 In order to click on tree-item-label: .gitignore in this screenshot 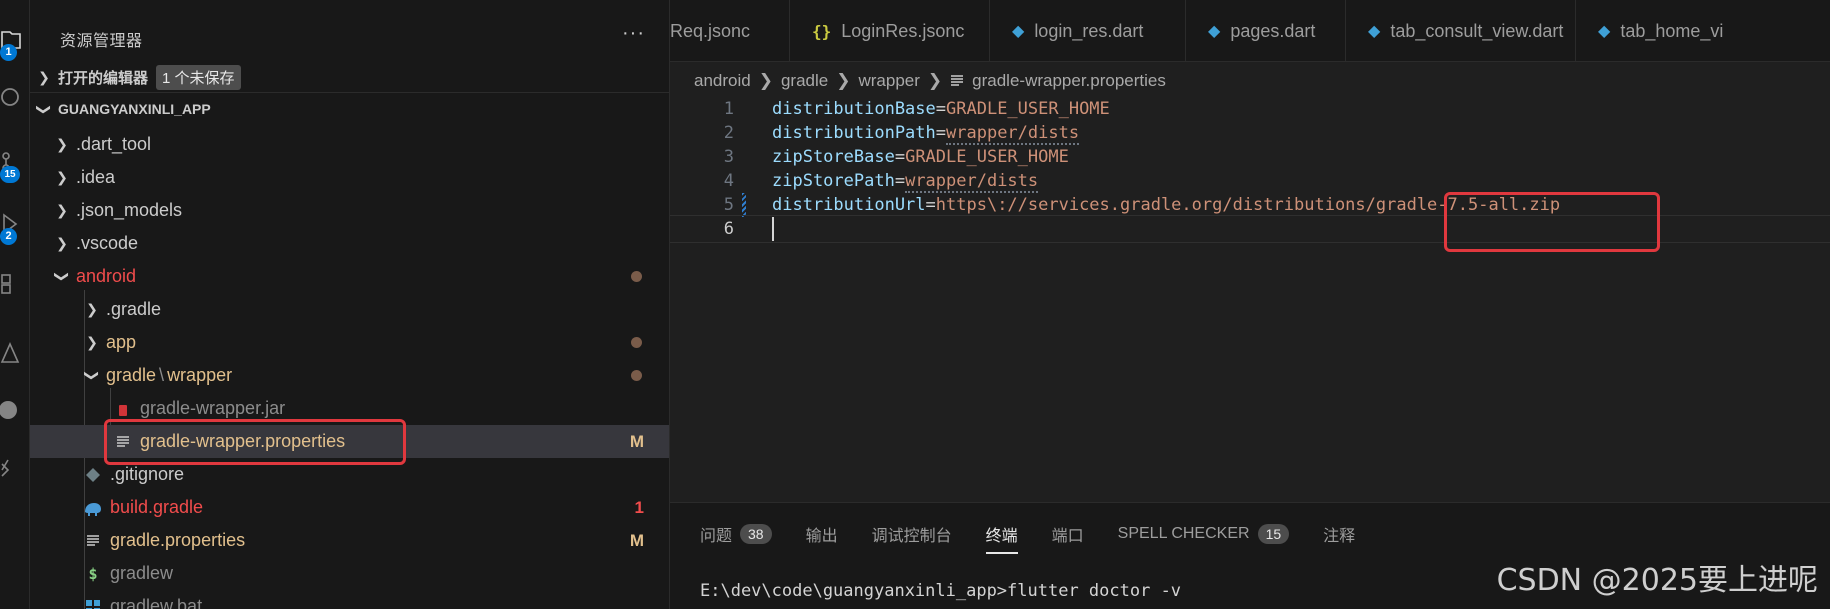, I will do `click(147, 474)`.